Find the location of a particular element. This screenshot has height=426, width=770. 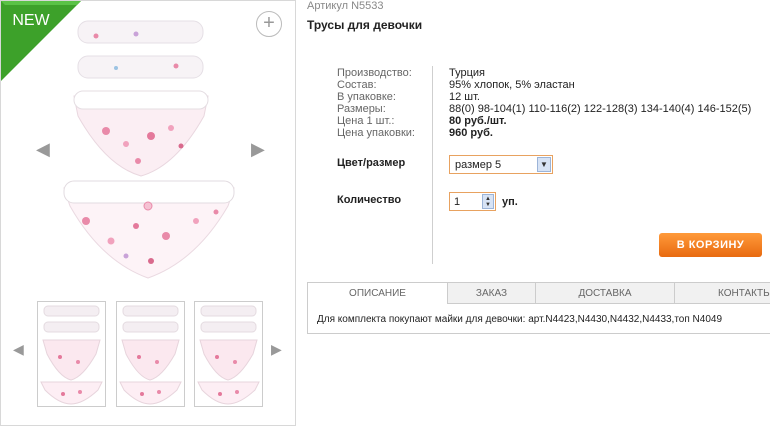

chevron-right-icon: ▶ is located at coordinates (258, 149).